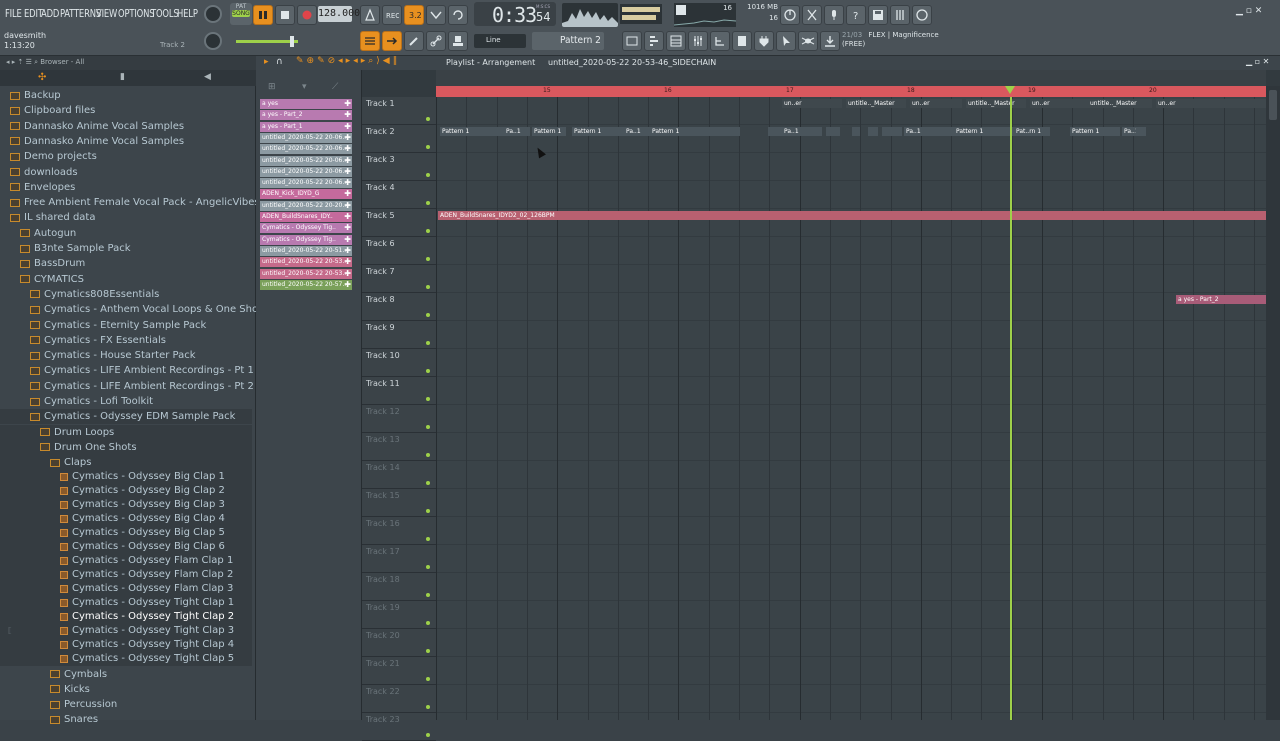 The image size is (1280, 741). Describe the element at coordinates (126, 674) in the screenshot. I see `browser-folder-item: Cymbals` at that location.